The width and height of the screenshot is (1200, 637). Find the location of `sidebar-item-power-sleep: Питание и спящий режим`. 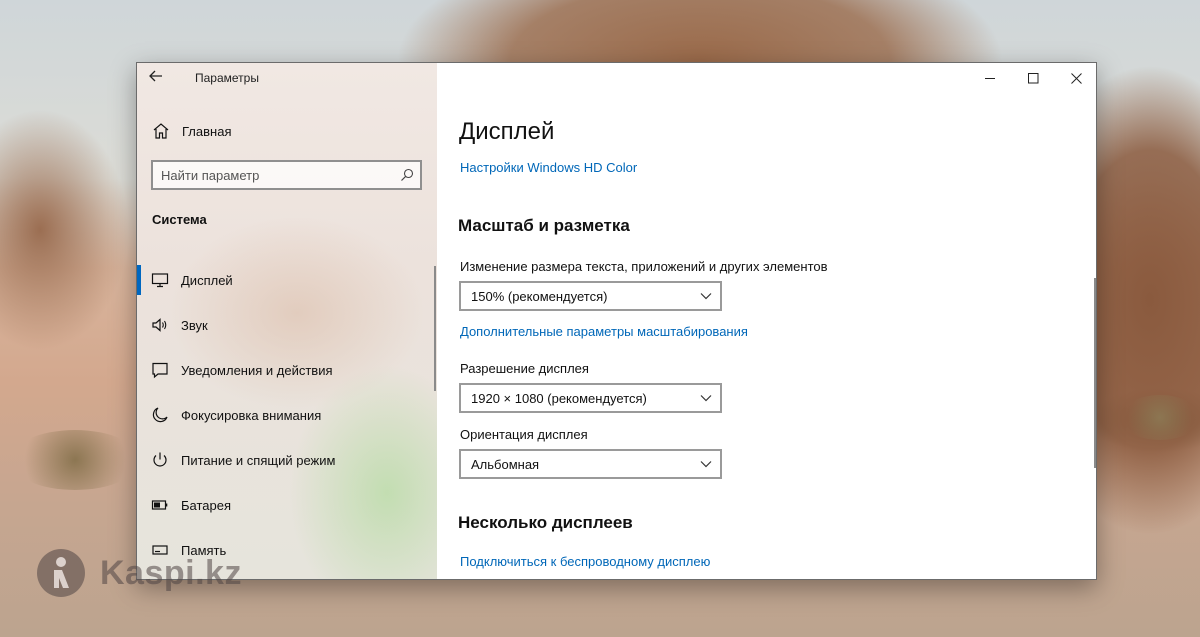

sidebar-item-power-sleep: Питание и спящий режим is located at coordinates (287, 460).